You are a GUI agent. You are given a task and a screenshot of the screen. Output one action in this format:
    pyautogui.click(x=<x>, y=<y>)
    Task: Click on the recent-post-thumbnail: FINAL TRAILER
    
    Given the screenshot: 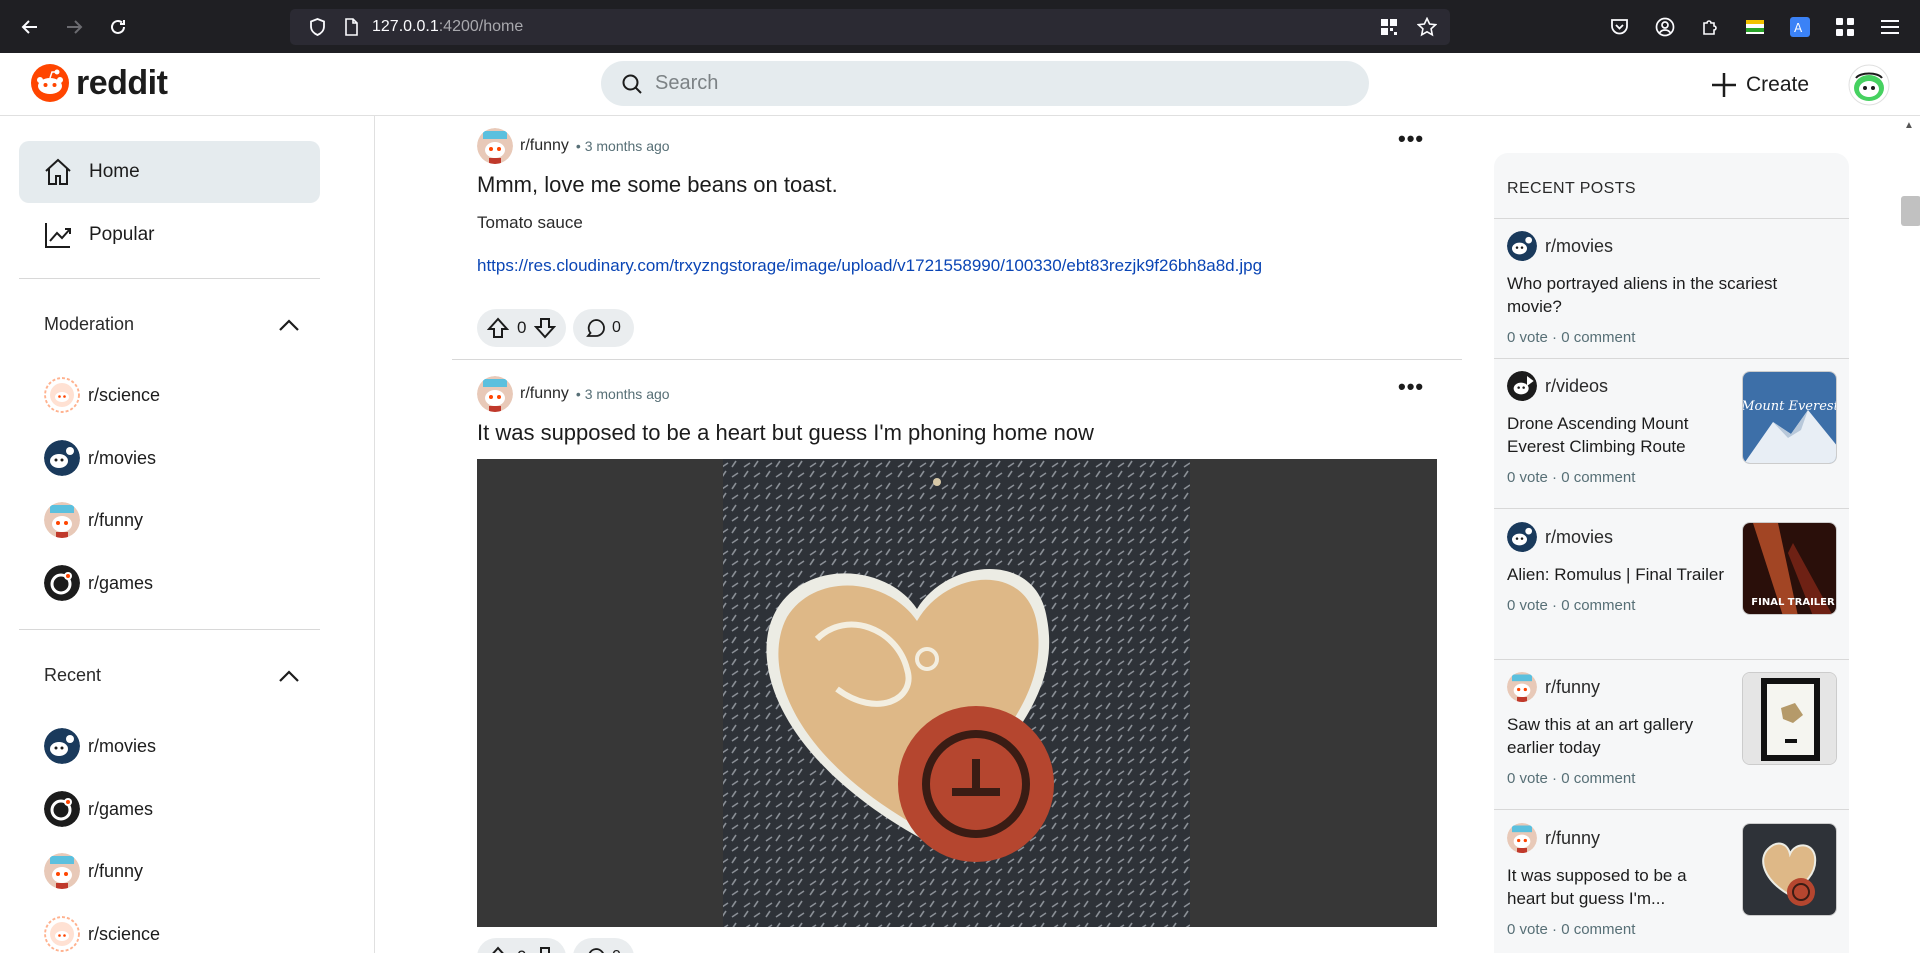 What is the action you would take?
    pyautogui.click(x=1789, y=568)
    